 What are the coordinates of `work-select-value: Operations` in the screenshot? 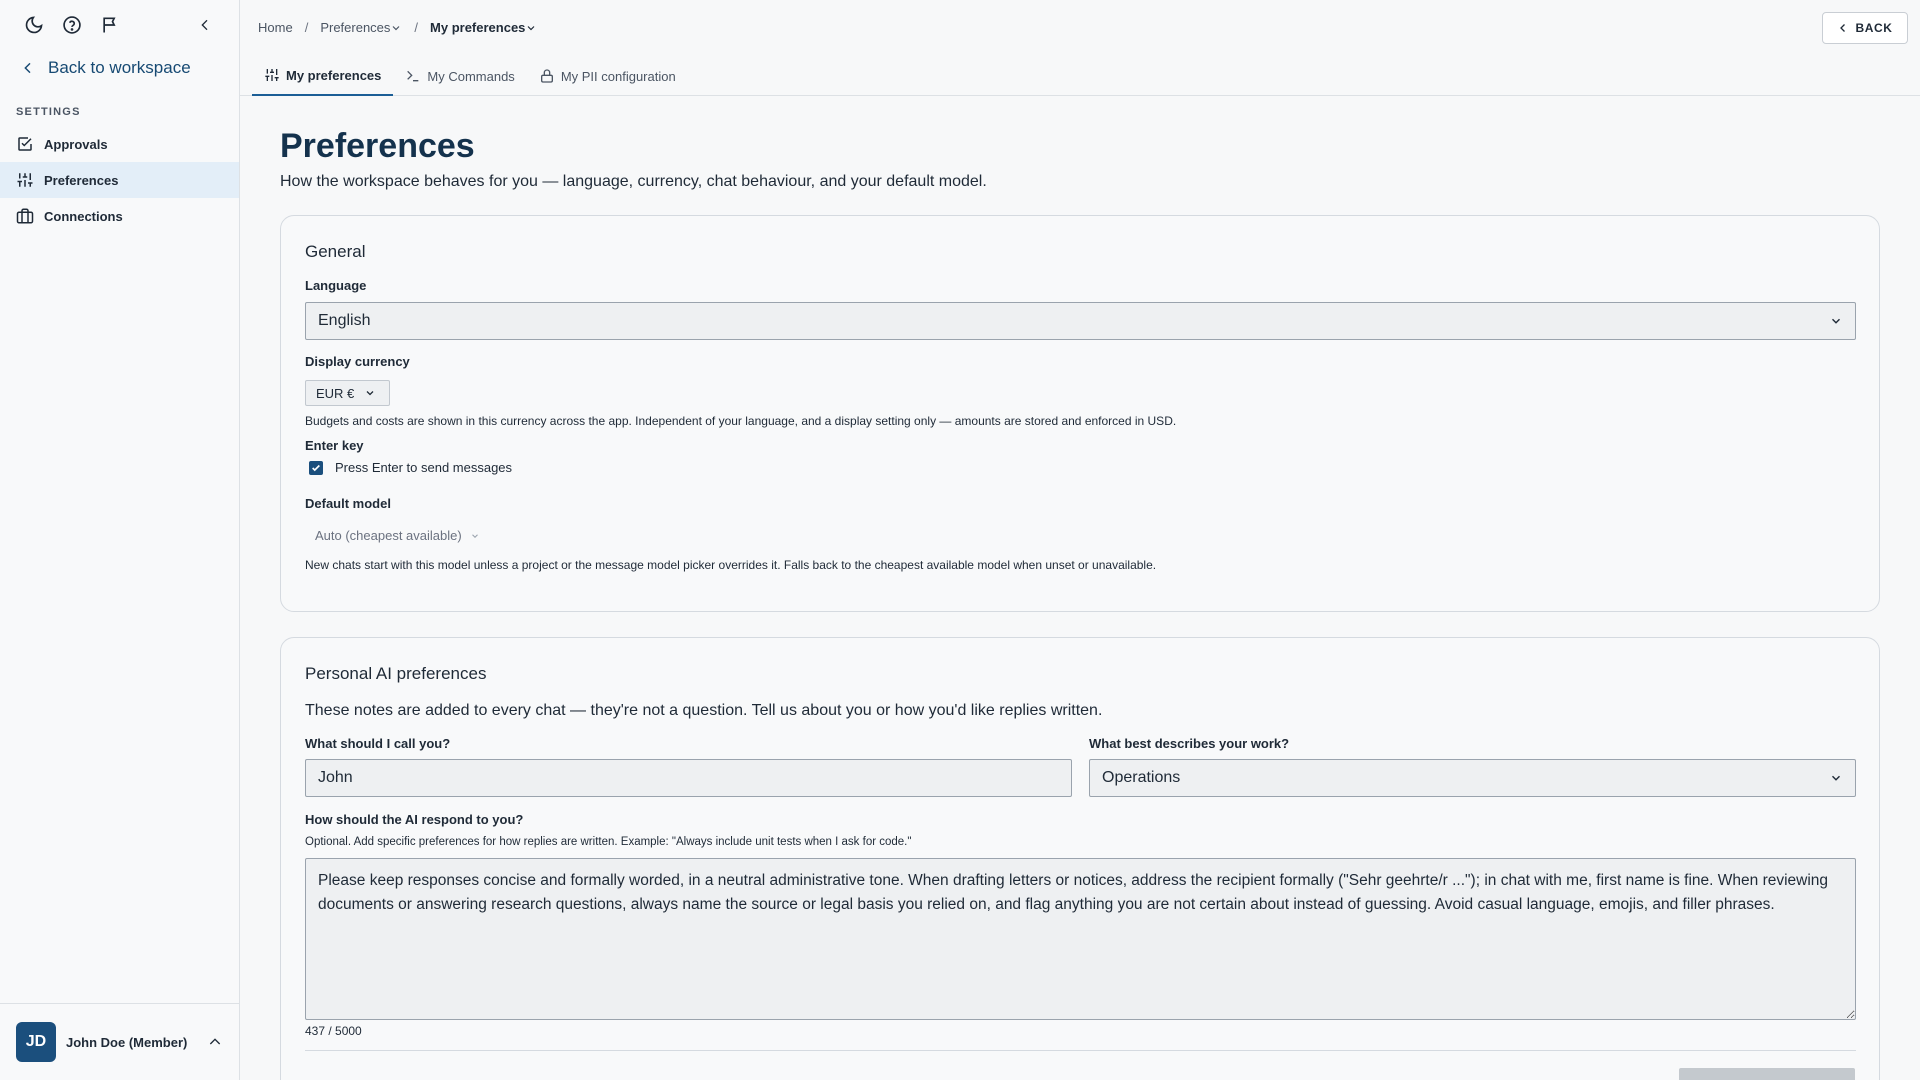 It's located at (1141, 777).